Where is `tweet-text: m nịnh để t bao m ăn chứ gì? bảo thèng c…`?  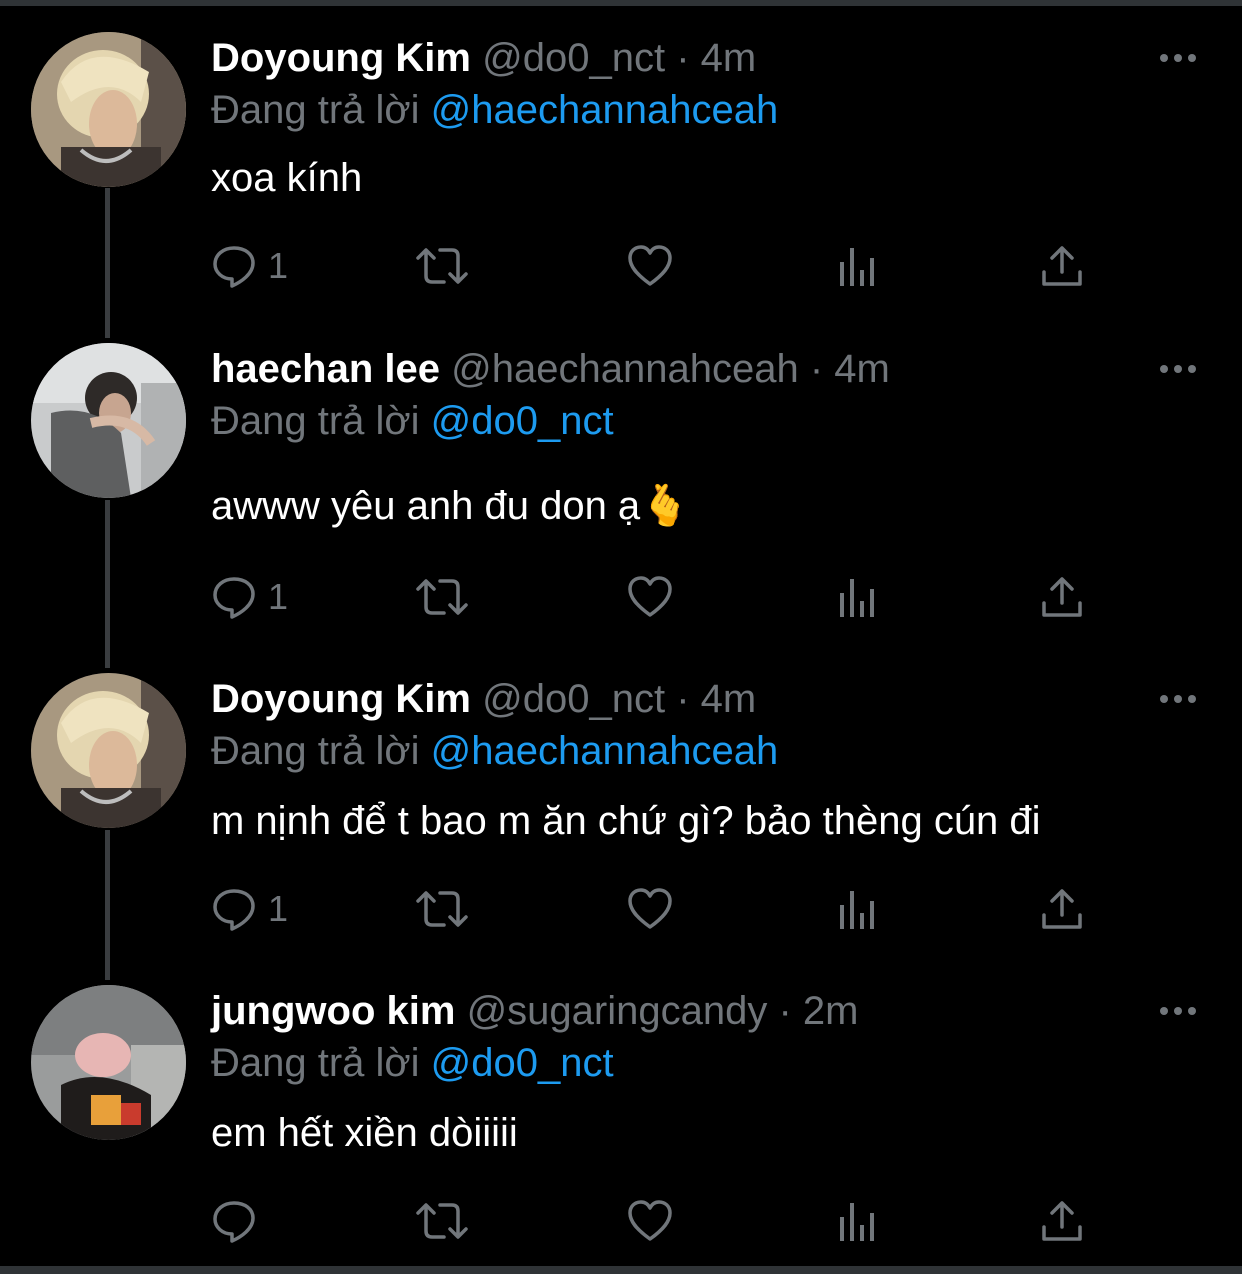
tweet-text: m nịnh để t bao m ăn chứ gì? bảo thèng c… is located at coordinates (626, 821).